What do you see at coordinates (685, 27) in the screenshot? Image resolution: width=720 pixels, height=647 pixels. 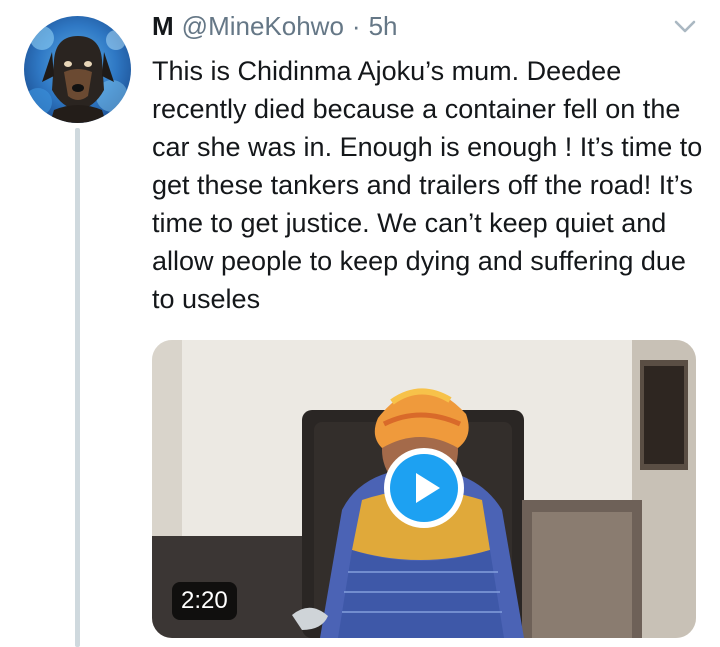 I see `chevron-down-icon` at bounding box center [685, 27].